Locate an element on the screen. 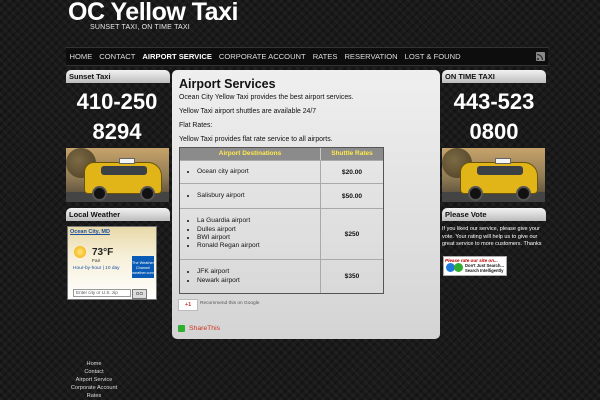  weather-zip-input: Enter city or U.S. zip is located at coordinates (102, 293).